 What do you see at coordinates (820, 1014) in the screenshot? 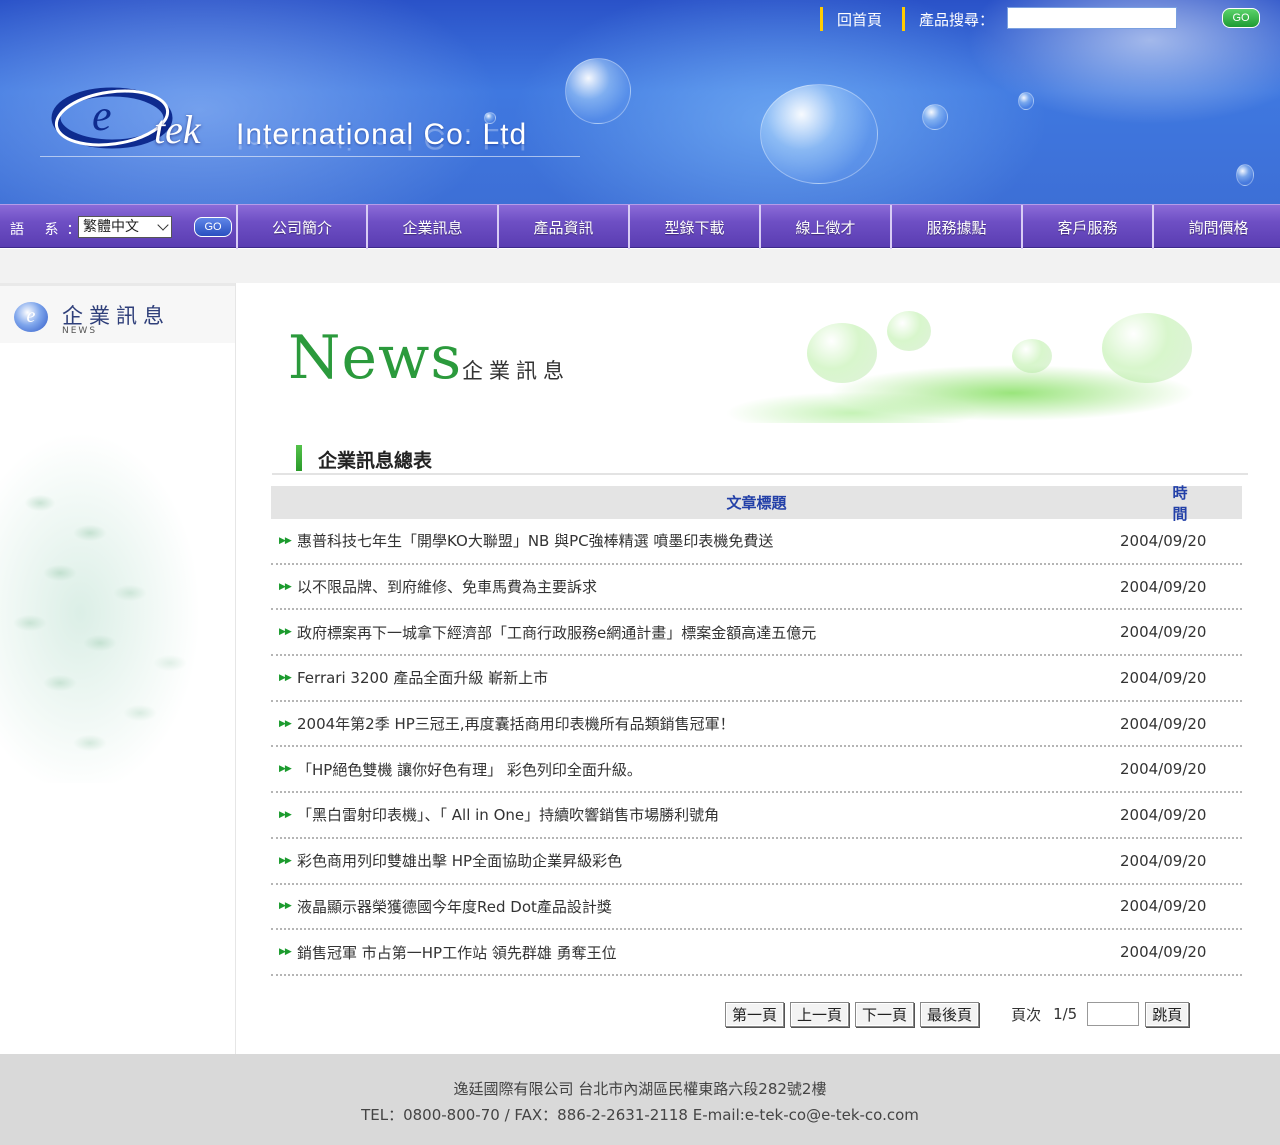
I see `prev-page-button: 上一頁` at bounding box center [820, 1014].